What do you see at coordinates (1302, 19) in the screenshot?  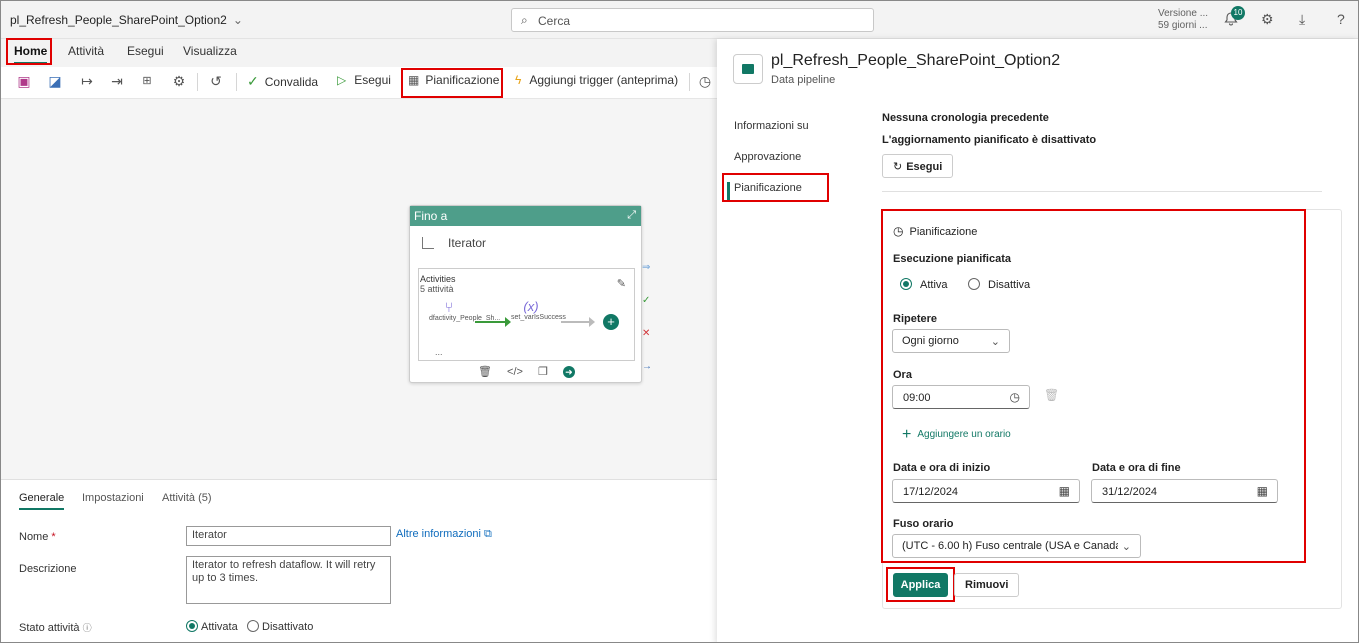 I see `download-icon: ⤓` at bounding box center [1302, 19].